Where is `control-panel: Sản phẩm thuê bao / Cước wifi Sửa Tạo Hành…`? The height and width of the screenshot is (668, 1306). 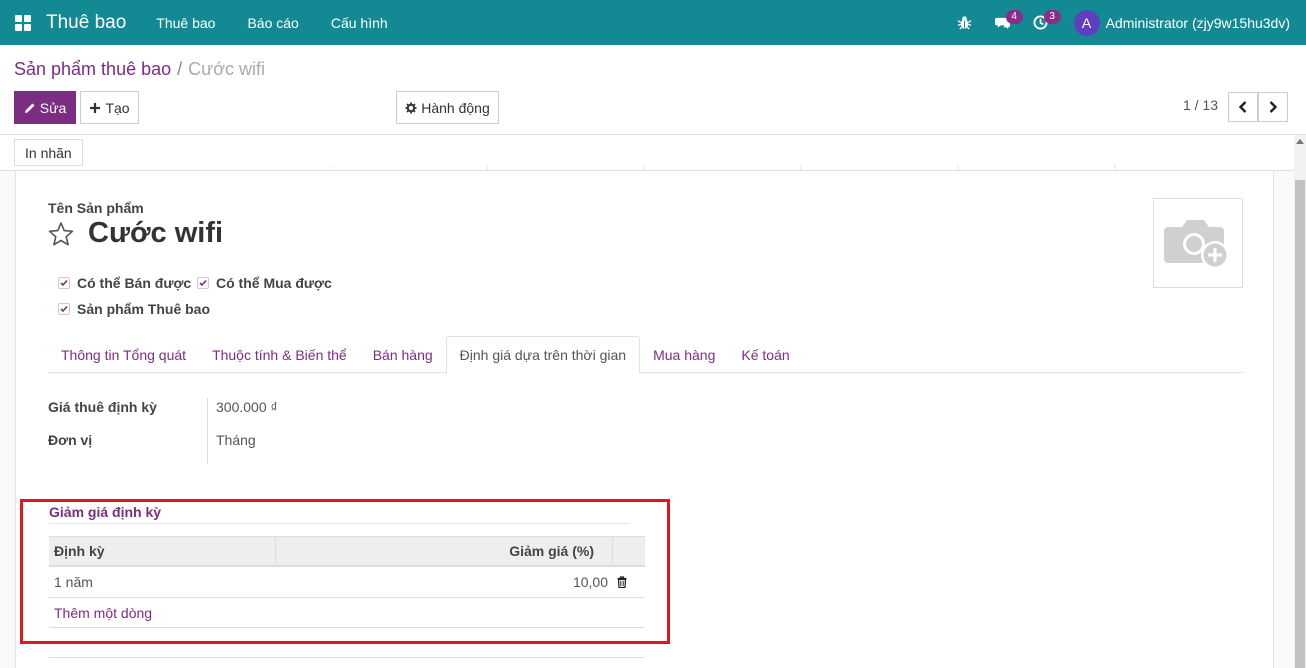
control-panel: Sản phẩm thuê bao / Cước wifi Sửa Tạo Hành… is located at coordinates (653, 90).